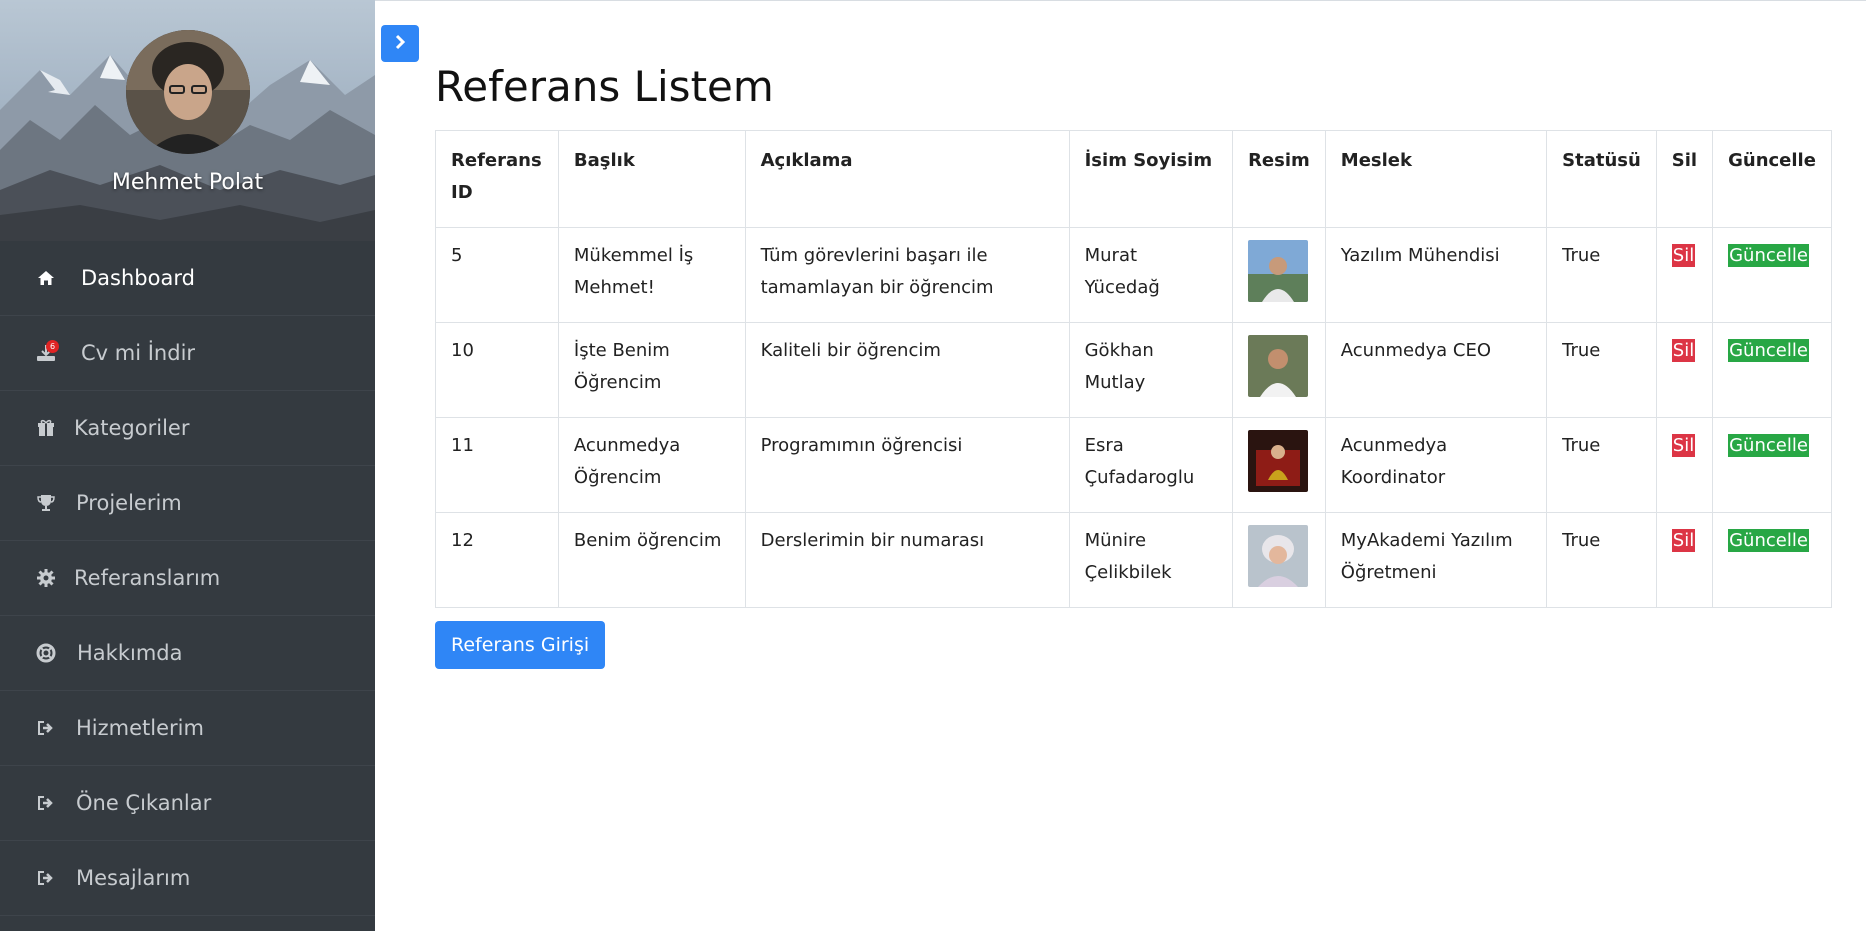  What do you see at coordinates (188, 92) in the screenshot?
I see `avatar` at bounding box center [188, 92].